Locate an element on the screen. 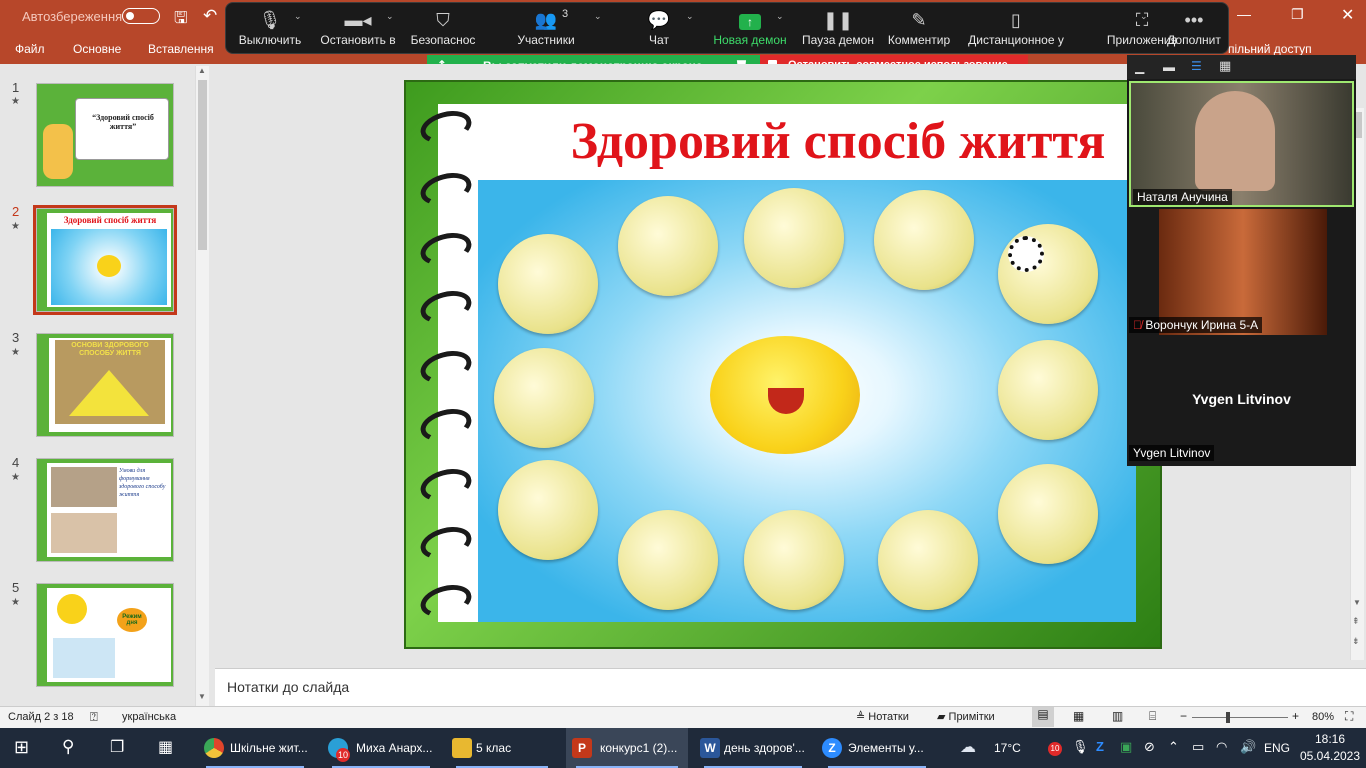  participant-video-iryna: 🎙̸ Ворончук Ирина 5-А is located at coordinates (1241, 272).